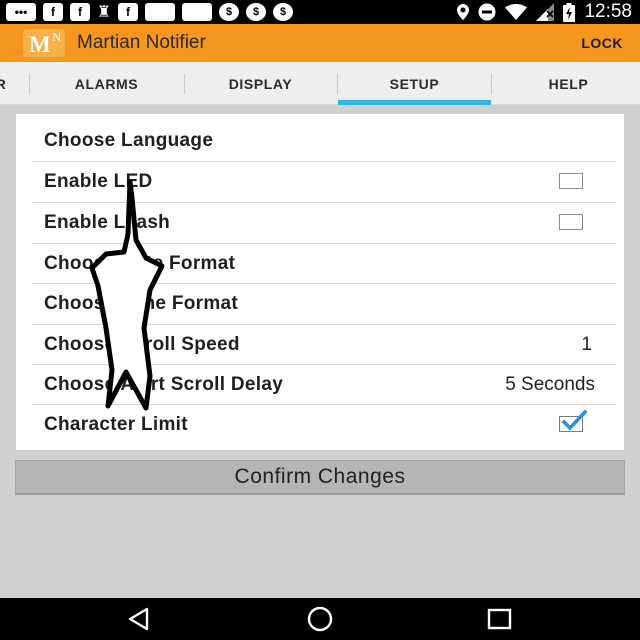  I want to click on checkmark-icon, so click(574, 420).